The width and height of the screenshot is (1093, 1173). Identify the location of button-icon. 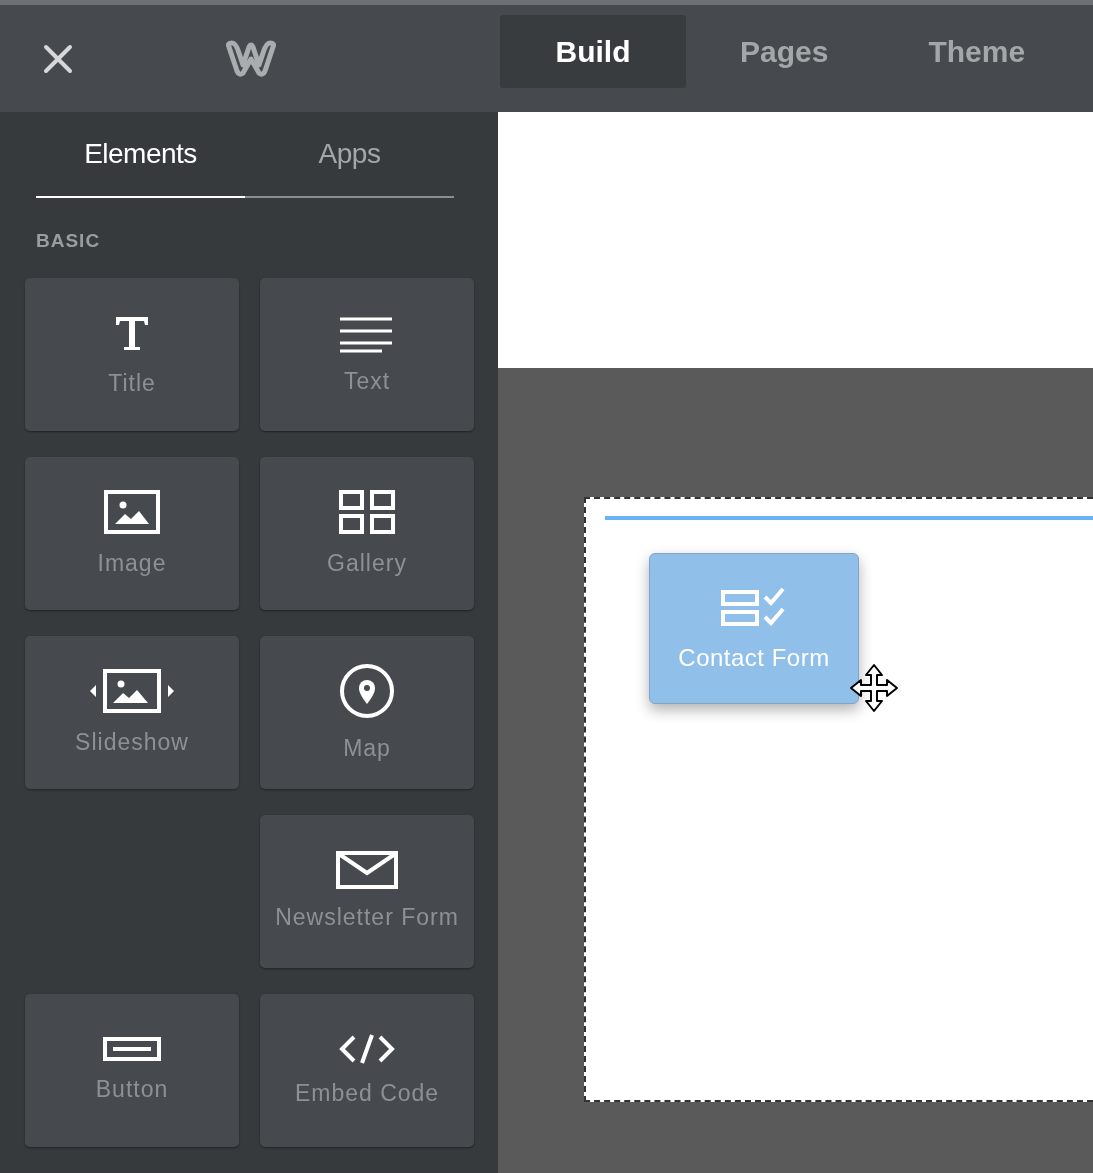
(132, 1049).